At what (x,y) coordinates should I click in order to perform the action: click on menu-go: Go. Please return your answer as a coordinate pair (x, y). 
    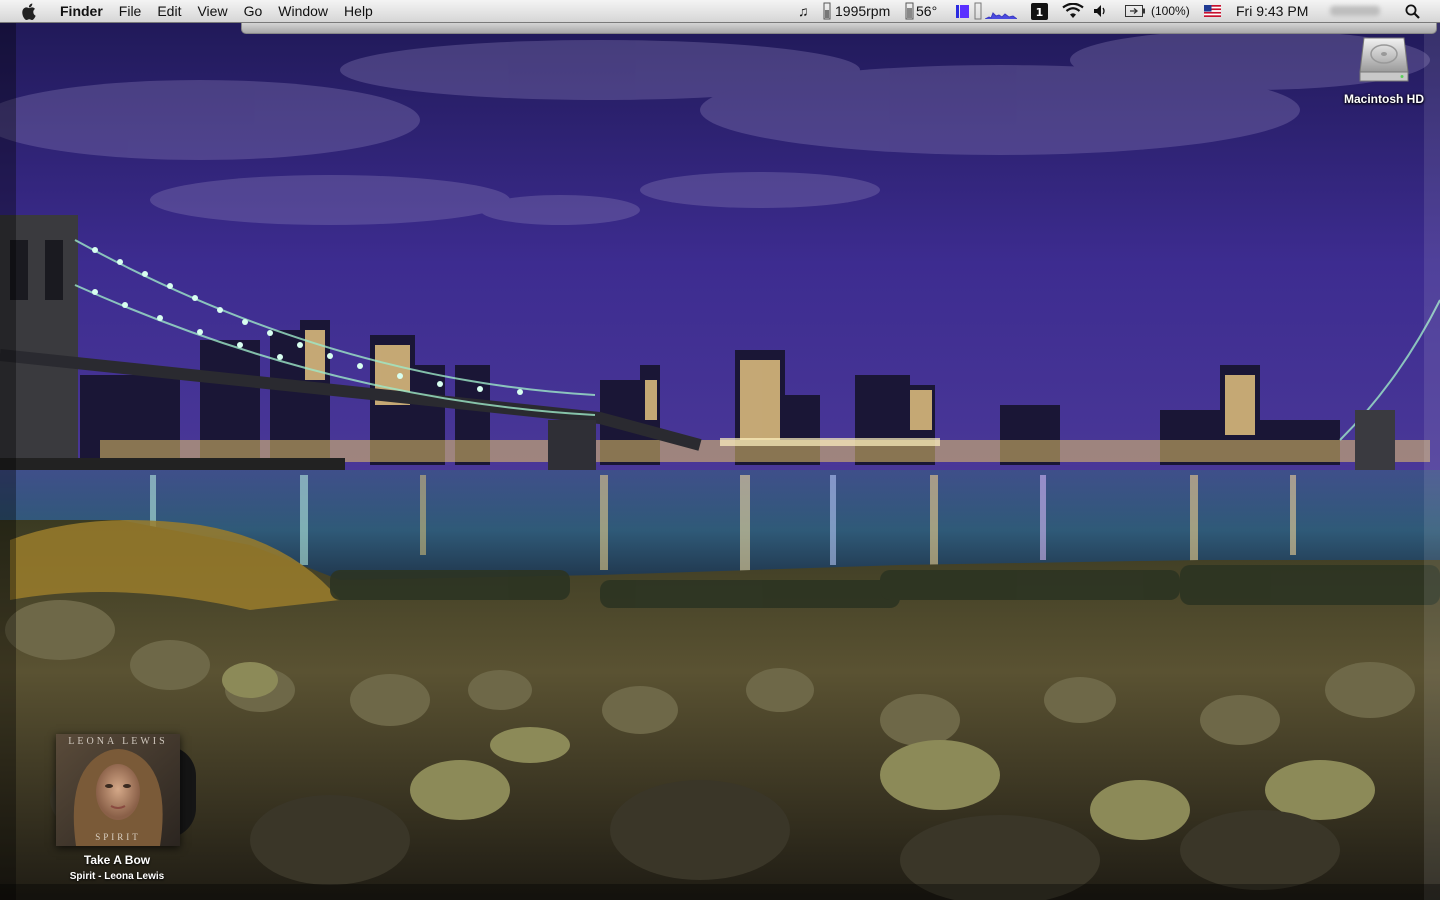
    Looking at the image, I should click on (253, 11).